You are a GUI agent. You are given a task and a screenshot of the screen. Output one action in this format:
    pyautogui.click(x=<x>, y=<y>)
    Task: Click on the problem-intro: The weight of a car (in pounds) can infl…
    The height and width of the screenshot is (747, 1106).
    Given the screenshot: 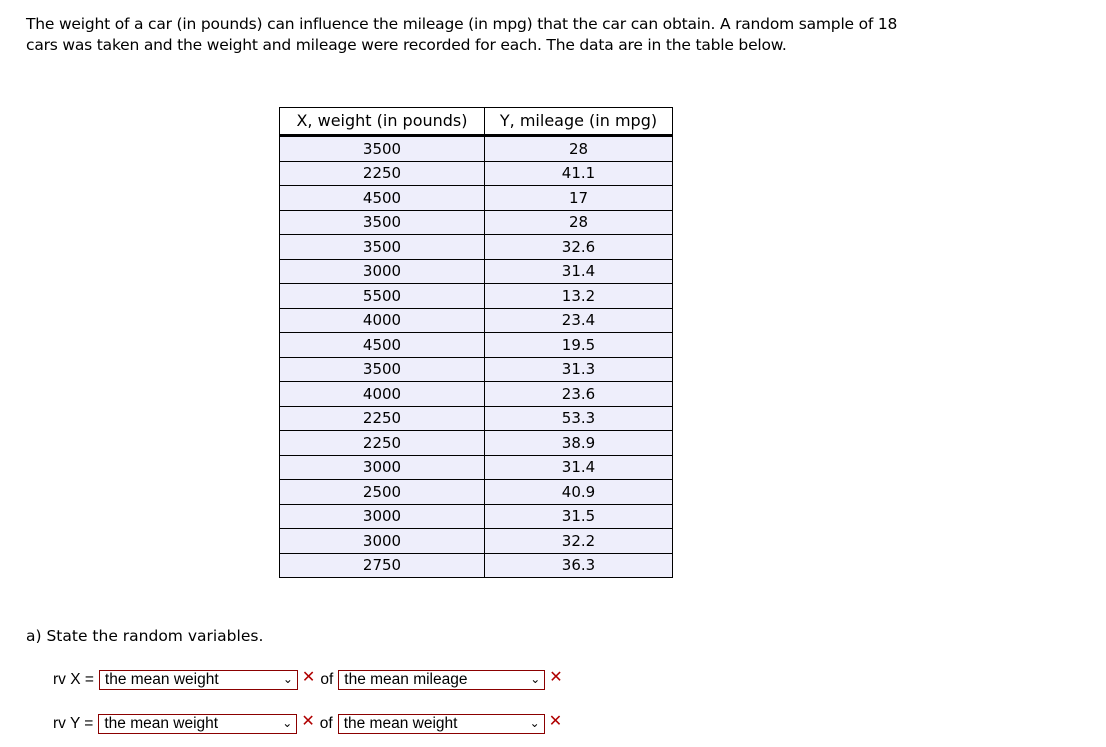 What is the action you would take?
    pyautogui.click(x=462, y=34)
    